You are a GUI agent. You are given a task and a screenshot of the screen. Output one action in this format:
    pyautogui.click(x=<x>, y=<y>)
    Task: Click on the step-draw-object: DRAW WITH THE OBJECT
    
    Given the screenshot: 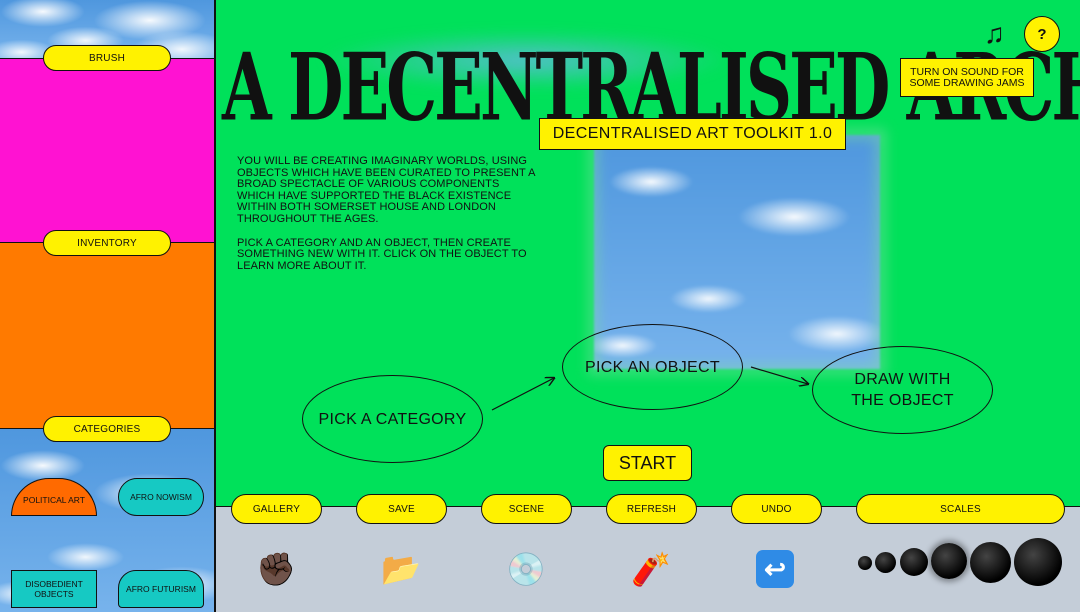 What is the action you would take?
    pyautogui.click(x=902, y=390)
    